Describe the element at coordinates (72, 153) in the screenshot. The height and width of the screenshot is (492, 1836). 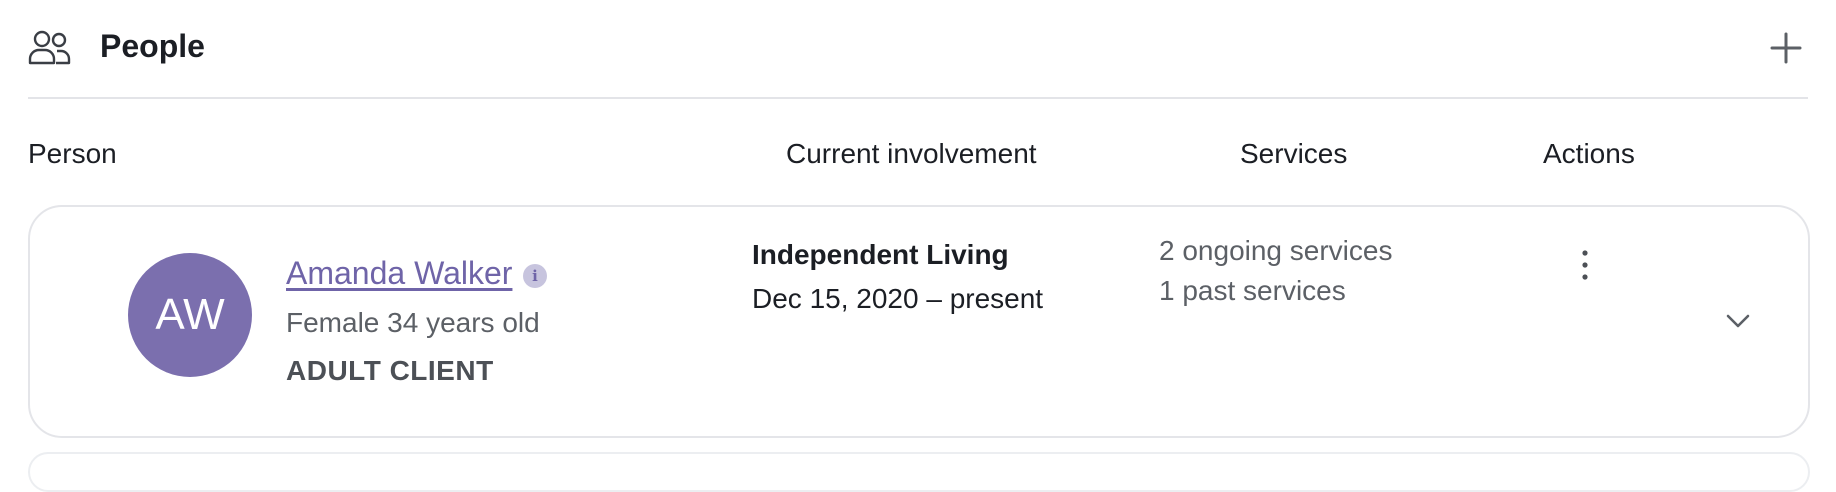
I see `column-header-person: Person` at that location.